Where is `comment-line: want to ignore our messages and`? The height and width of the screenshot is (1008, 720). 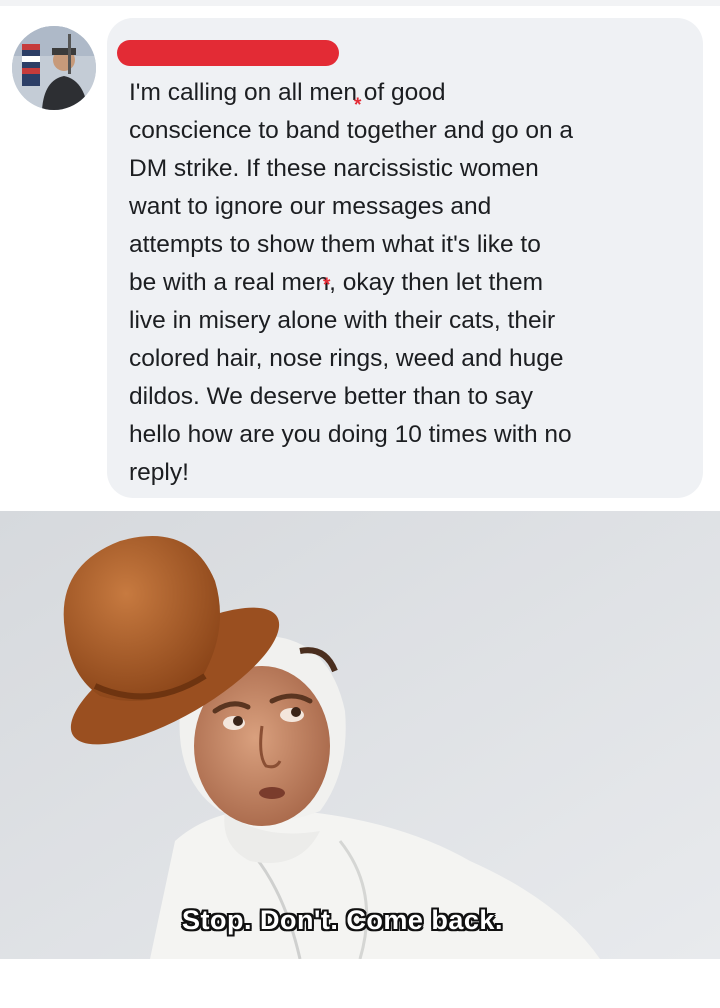
comment-line: want to ignore our messages and is located at coordinates (310, 206).